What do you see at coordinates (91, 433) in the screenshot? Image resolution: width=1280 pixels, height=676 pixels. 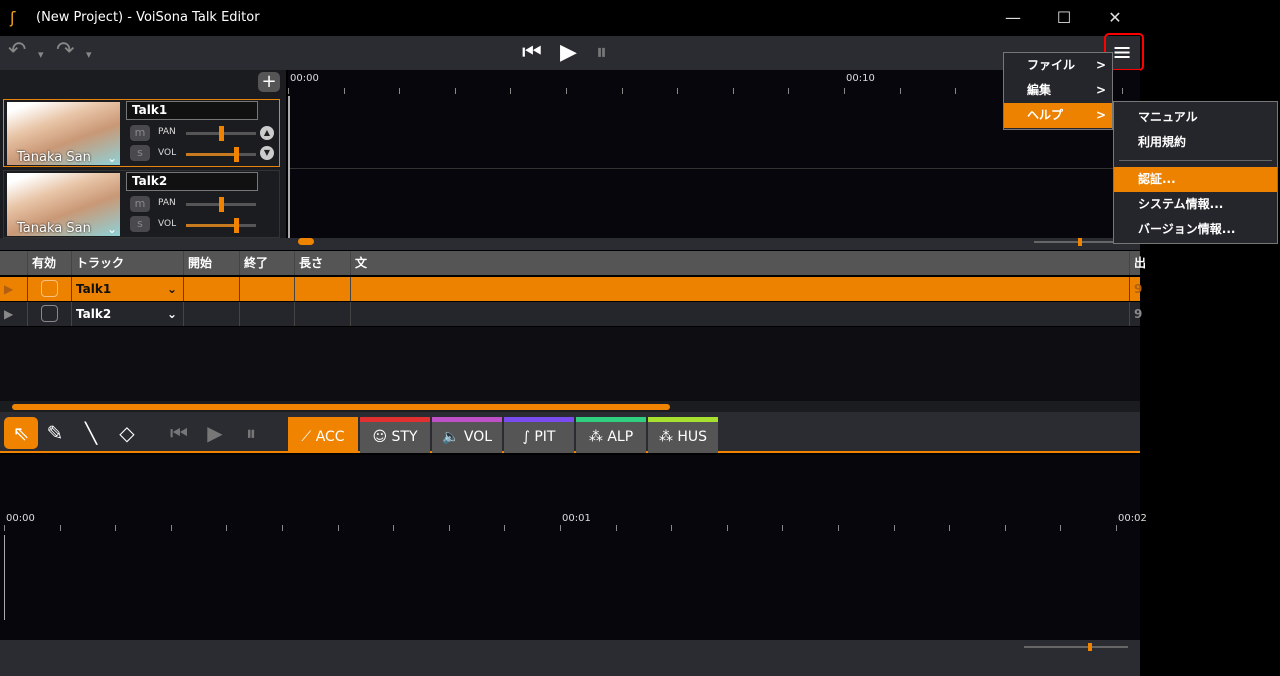 I see `line-tool-icon: ╲` at bounding box center [91, 433].